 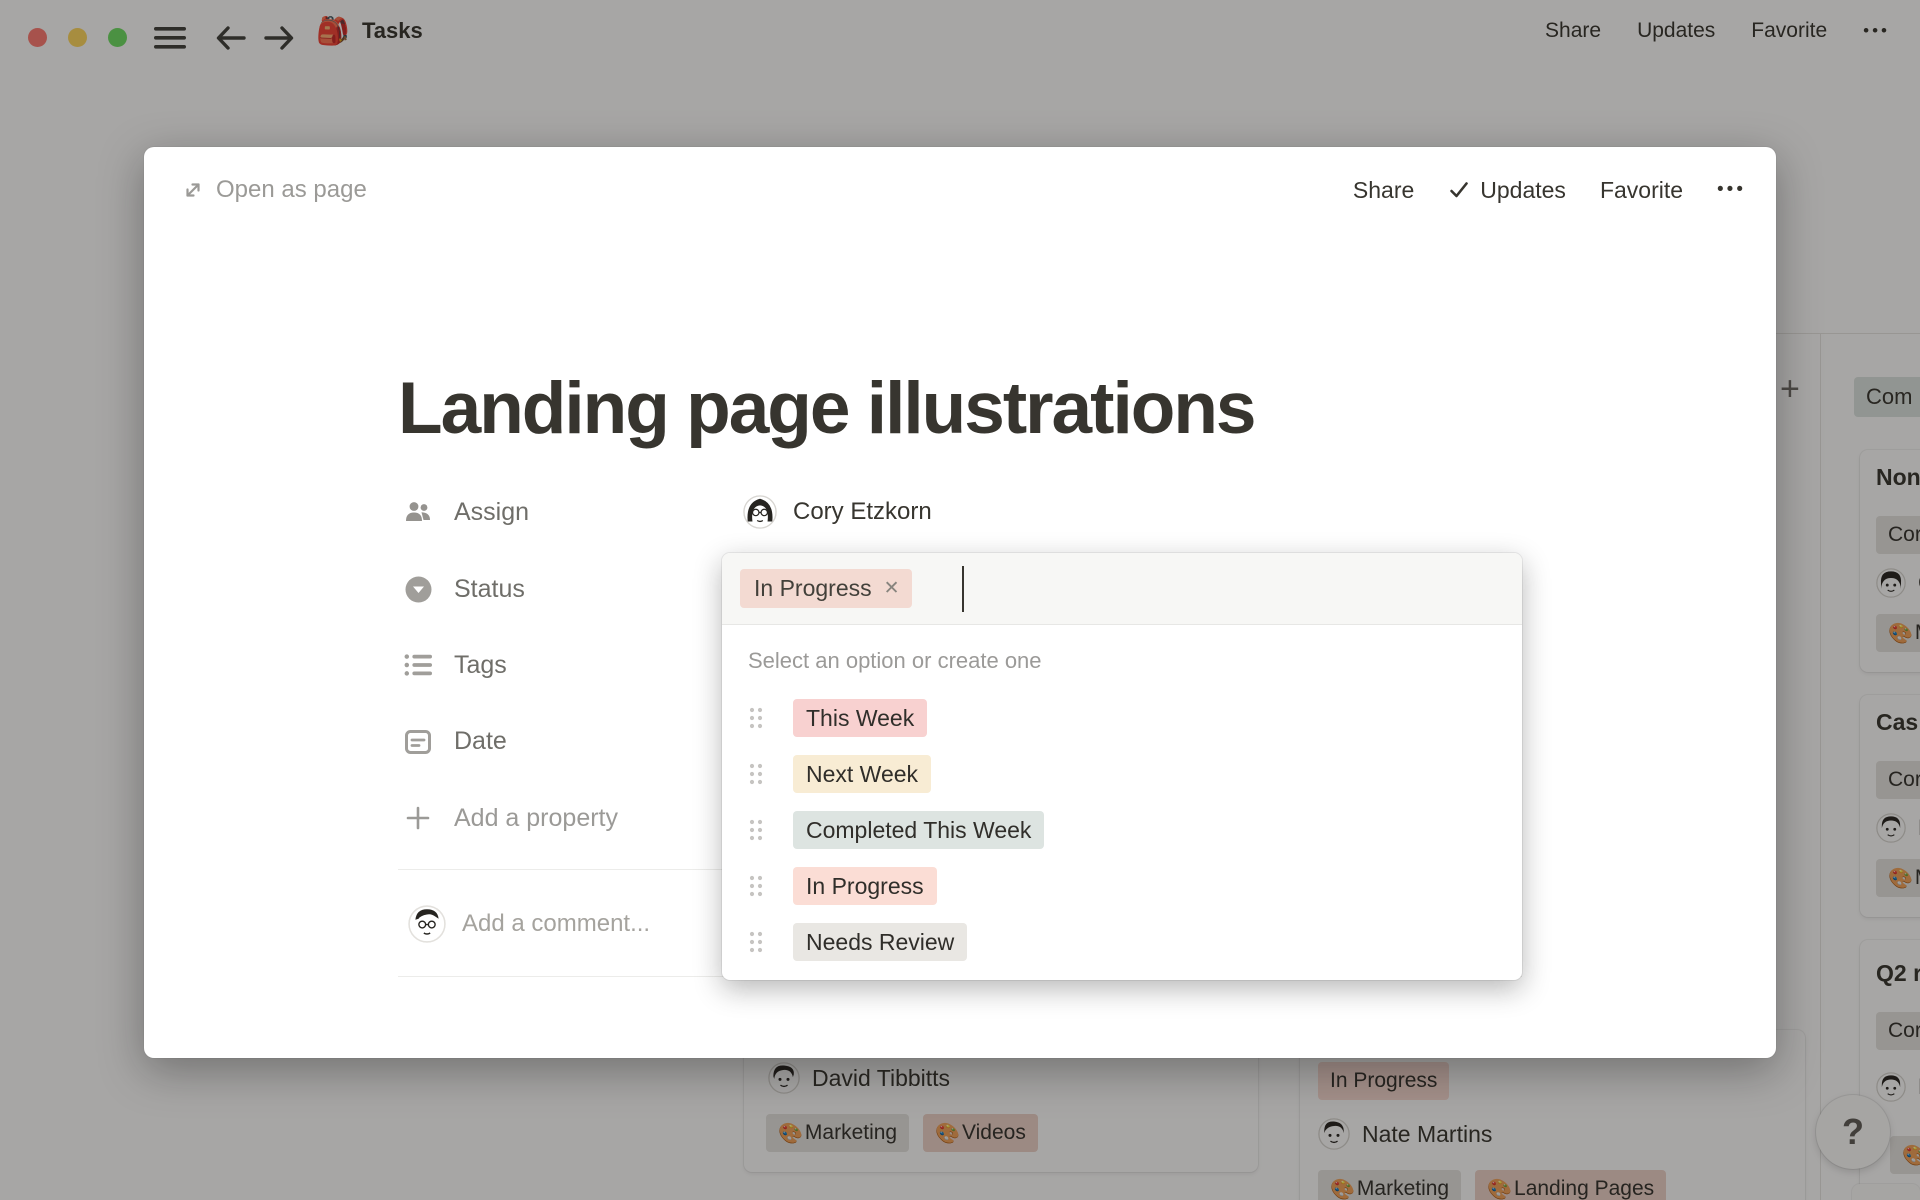 I want to click on status-option-tag: Completed This Week, so click(x=919, y=830).